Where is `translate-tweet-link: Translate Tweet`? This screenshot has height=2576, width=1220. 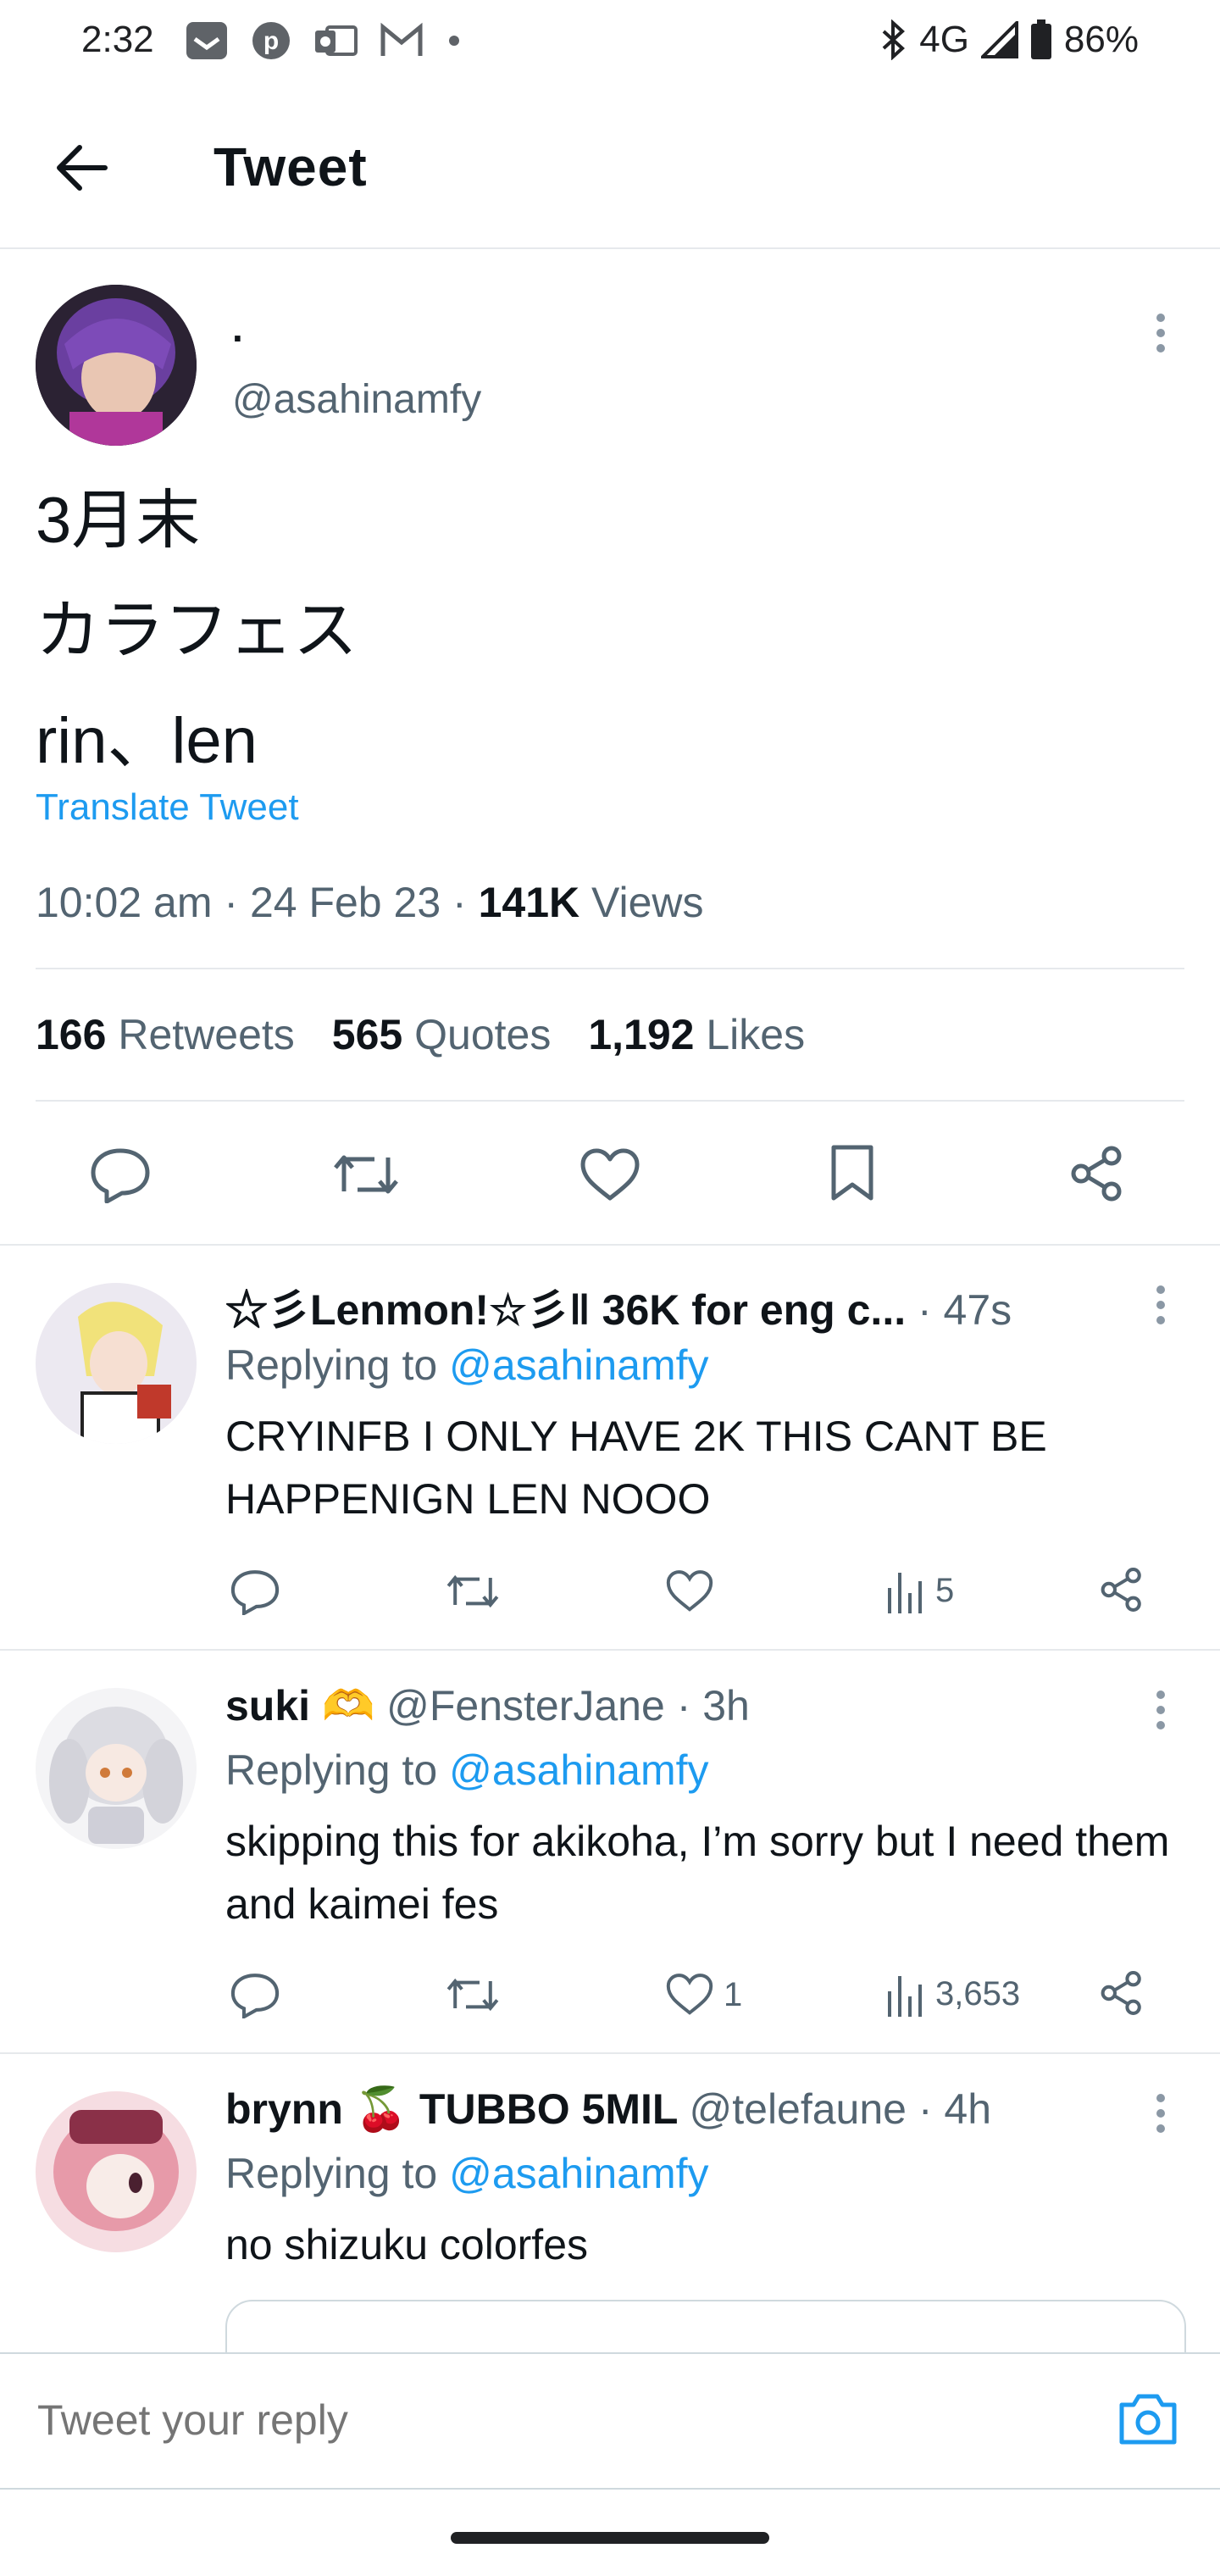 translate-tweet-link: Translate Tweet is located at coordinates (167, 807).